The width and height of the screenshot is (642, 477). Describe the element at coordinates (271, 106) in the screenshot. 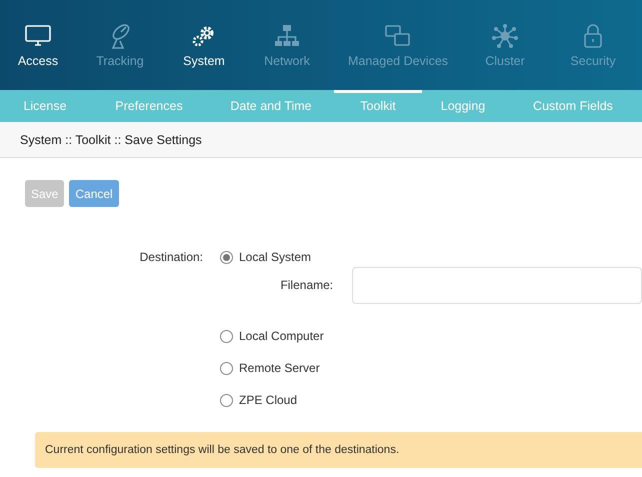

I see `tab: Date and Time` at that location.